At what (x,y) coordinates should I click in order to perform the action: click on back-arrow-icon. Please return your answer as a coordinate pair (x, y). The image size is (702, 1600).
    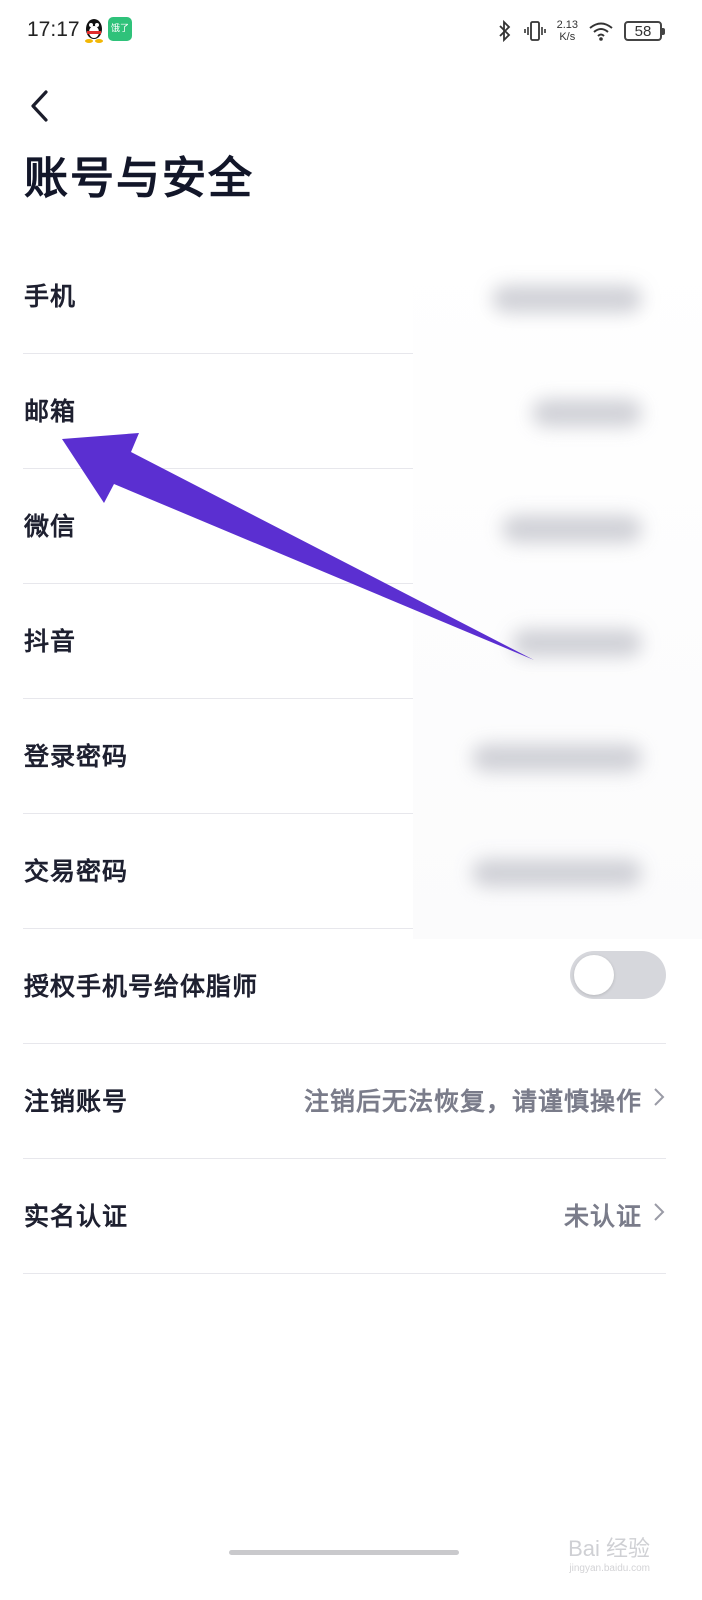
    Looking at the image, I should click on (42, 106).